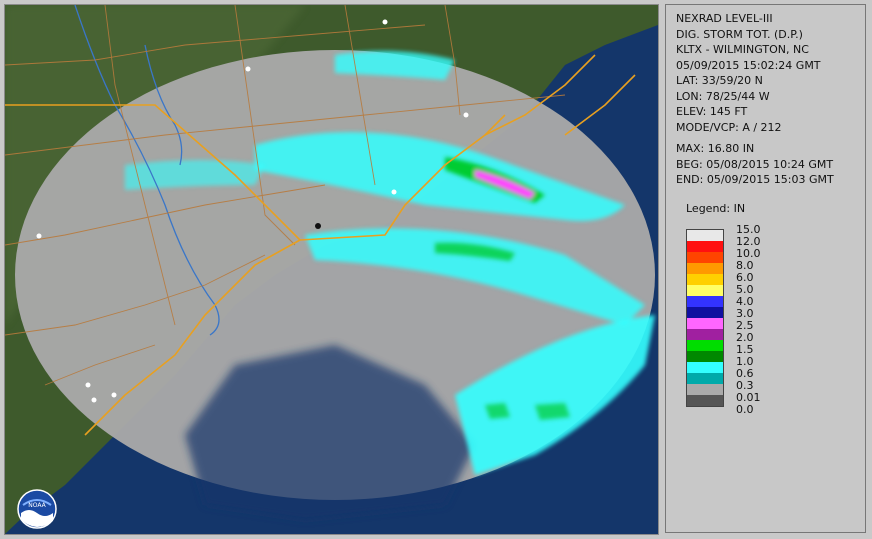 This screenshot has width=872, height=539. I want to click on product-type: DIG. STORM TOT. (D.P.), so click(739, 34).